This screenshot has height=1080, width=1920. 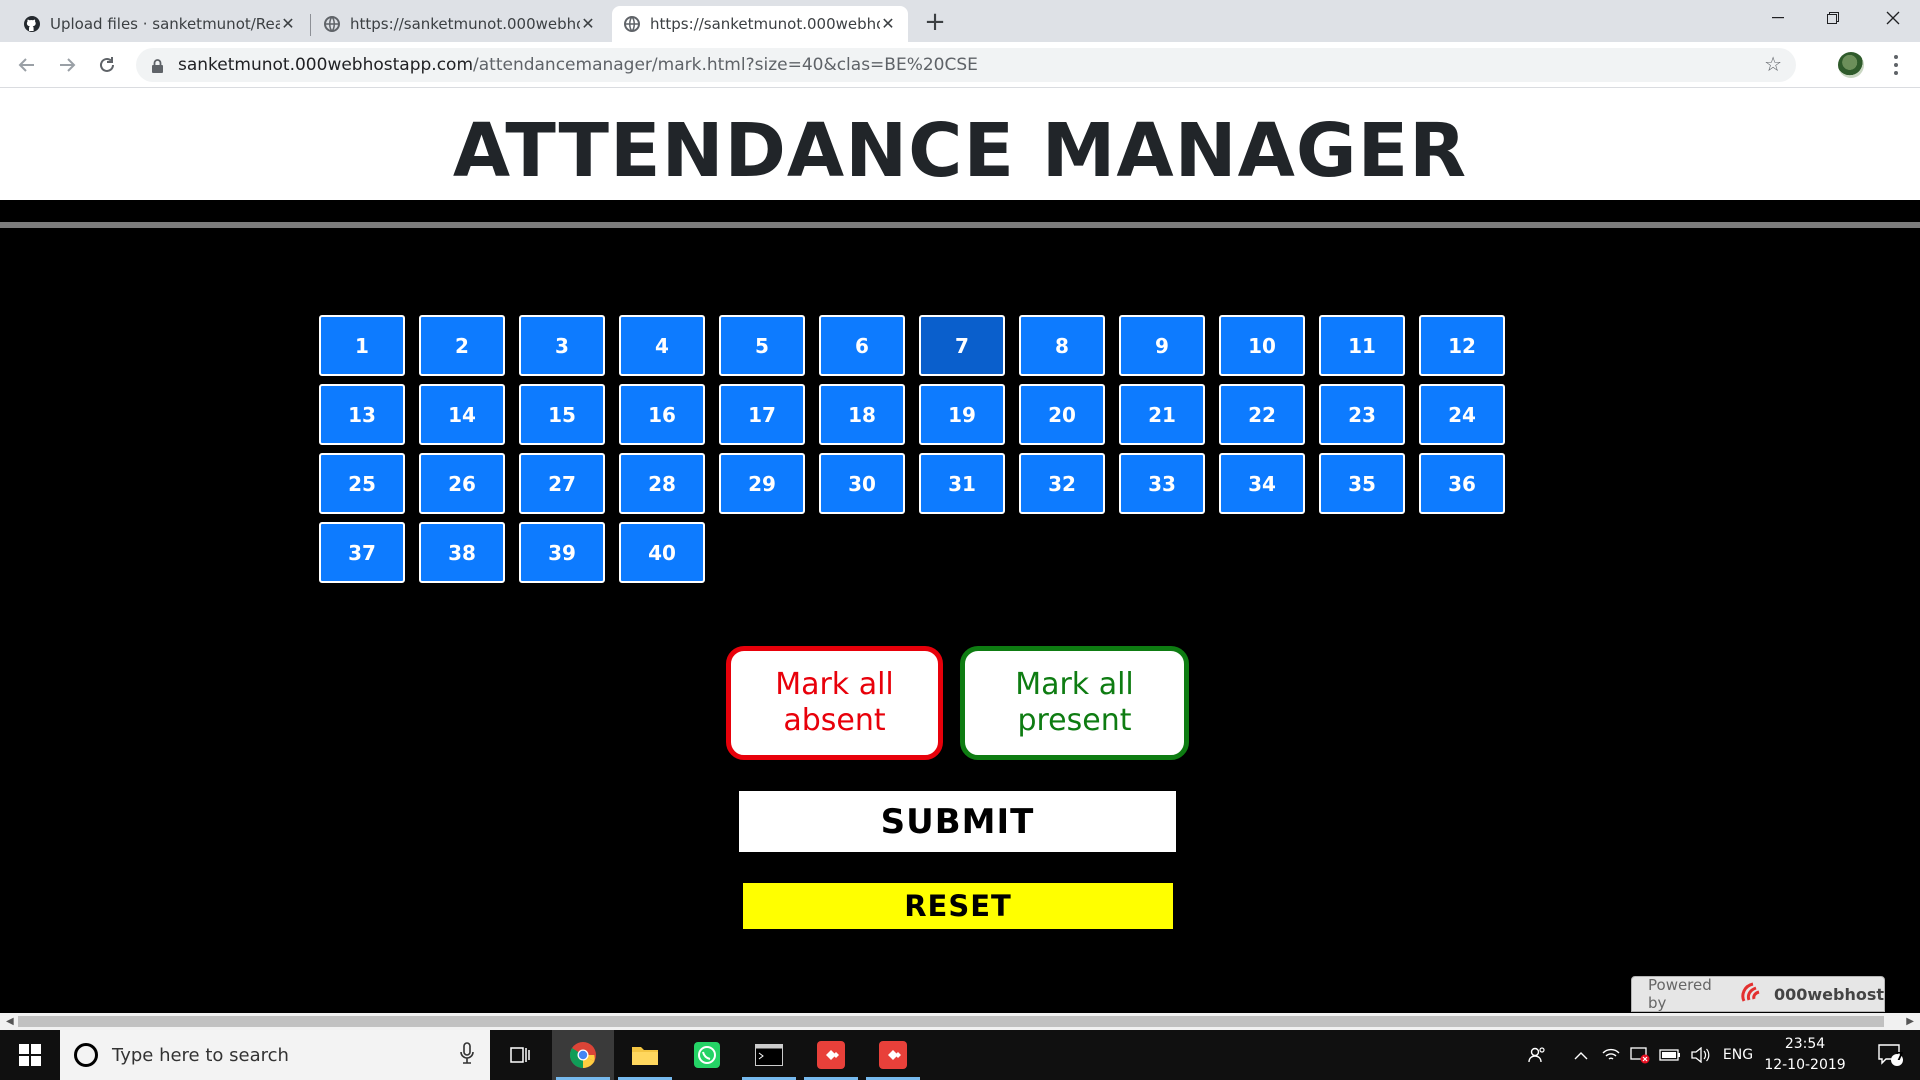 What do you see at coordinates (1062, 414) in the screenshot?
I see `roll-button-20: 20` at bounding box center [1062, 414].